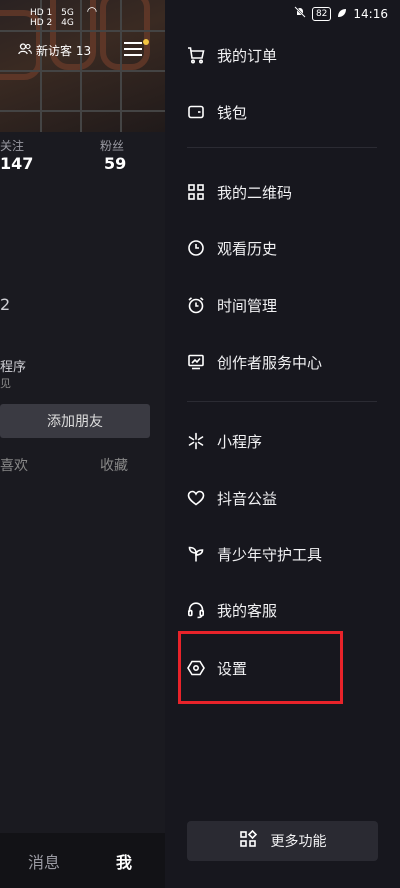 This screenshot has height=888, width=400. I want to click on mini-program-fragment: 程序, so click(13, 367).